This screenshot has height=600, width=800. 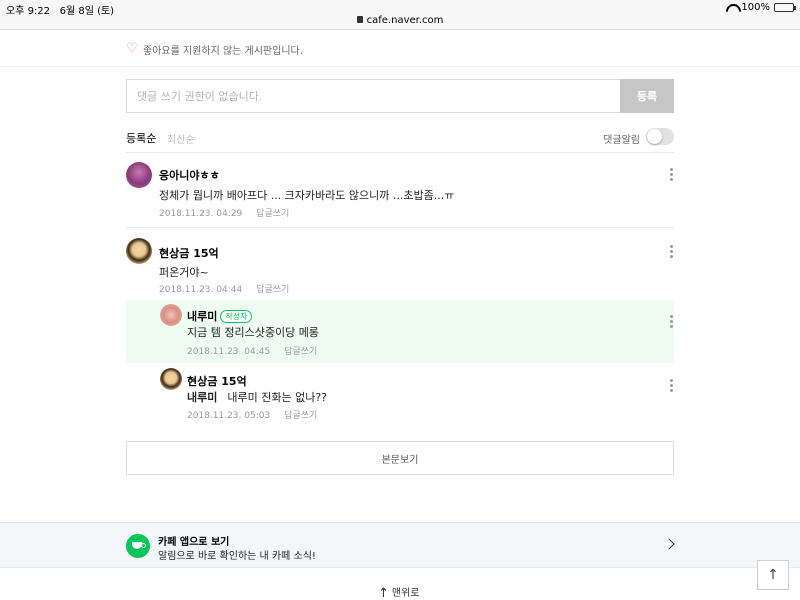 What do you see at coordinates (755, 7) in the screenshot?
I see `battery-percent: 100%` at bounding box center [755, 7].